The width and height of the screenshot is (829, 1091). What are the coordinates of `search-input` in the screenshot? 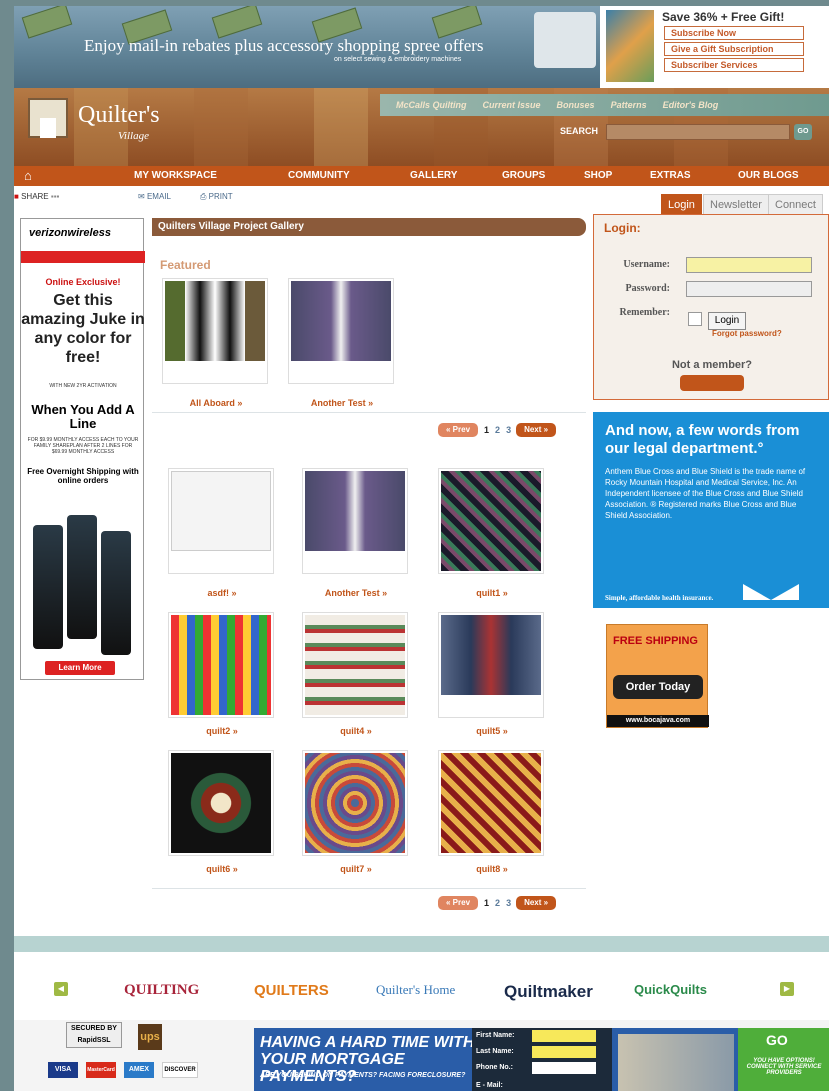 It's located at (698, 132).